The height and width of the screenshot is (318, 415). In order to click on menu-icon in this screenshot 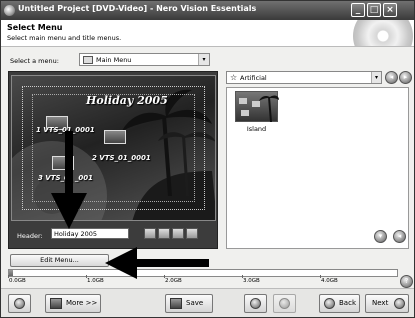, I will do `click(88, 60)`.